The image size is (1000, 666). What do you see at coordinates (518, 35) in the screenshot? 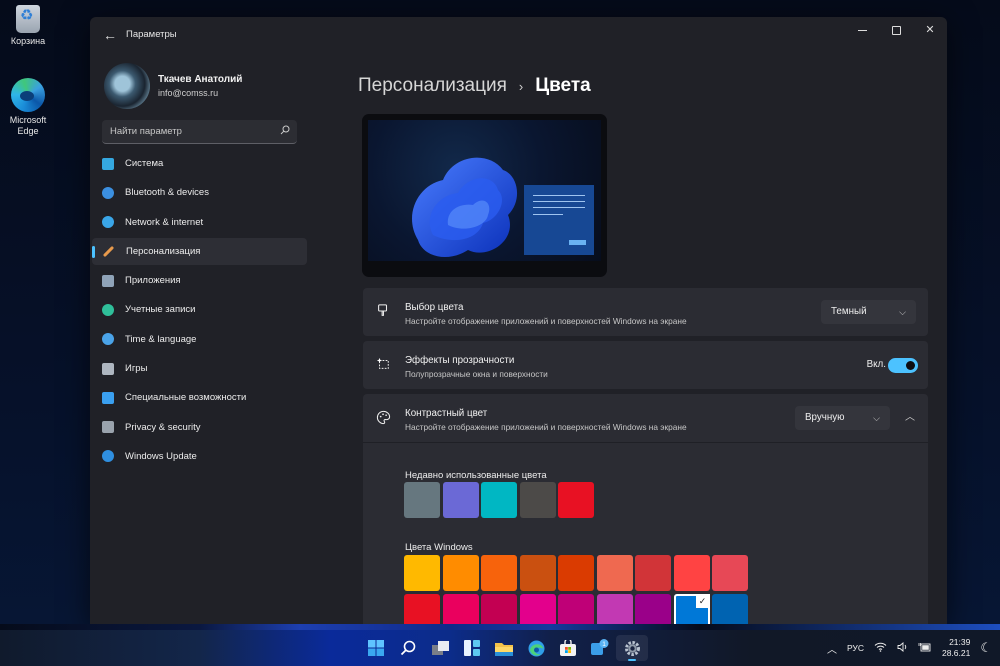
I see `title-bar: ← Параметры ✕` at bounding box center [518, 35].